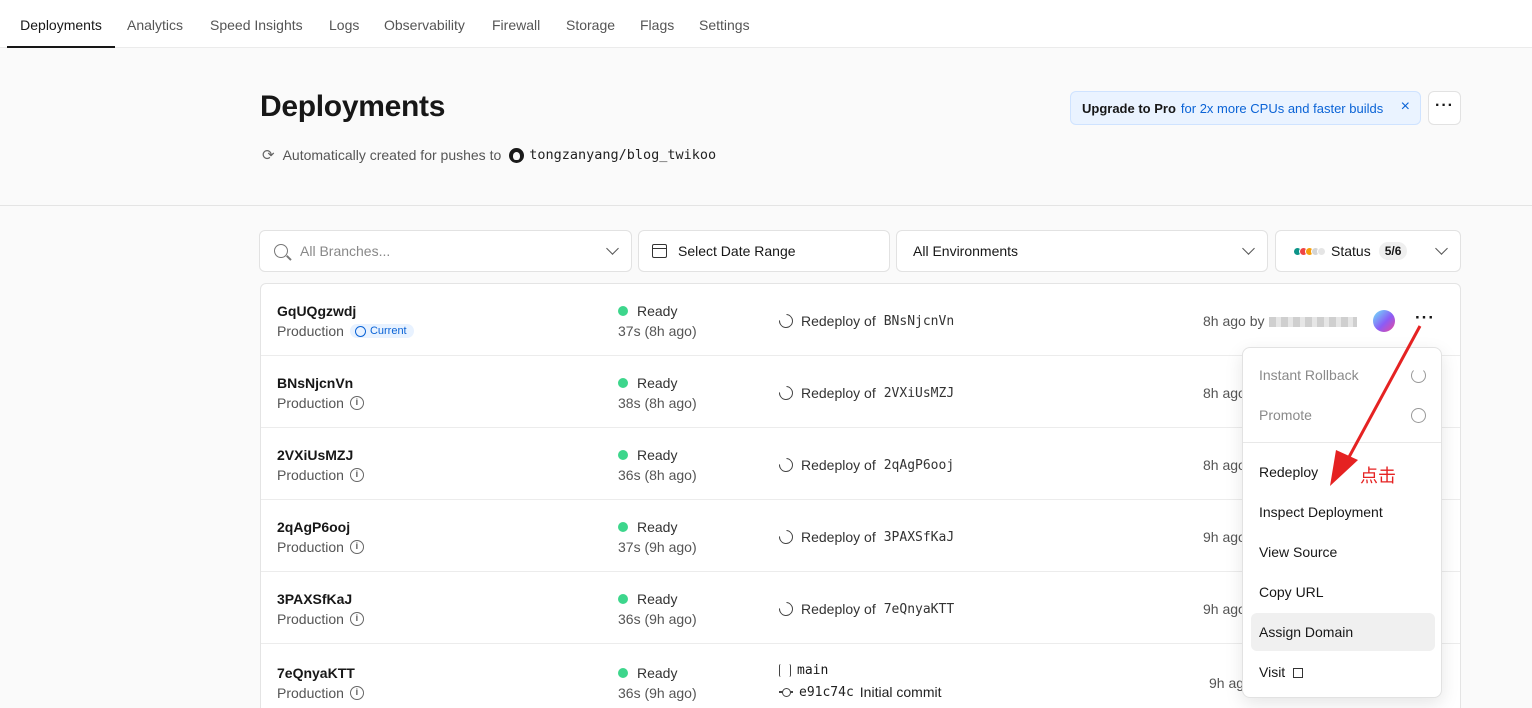  I want to click on tab-logs: Logs, so click(344, 24).